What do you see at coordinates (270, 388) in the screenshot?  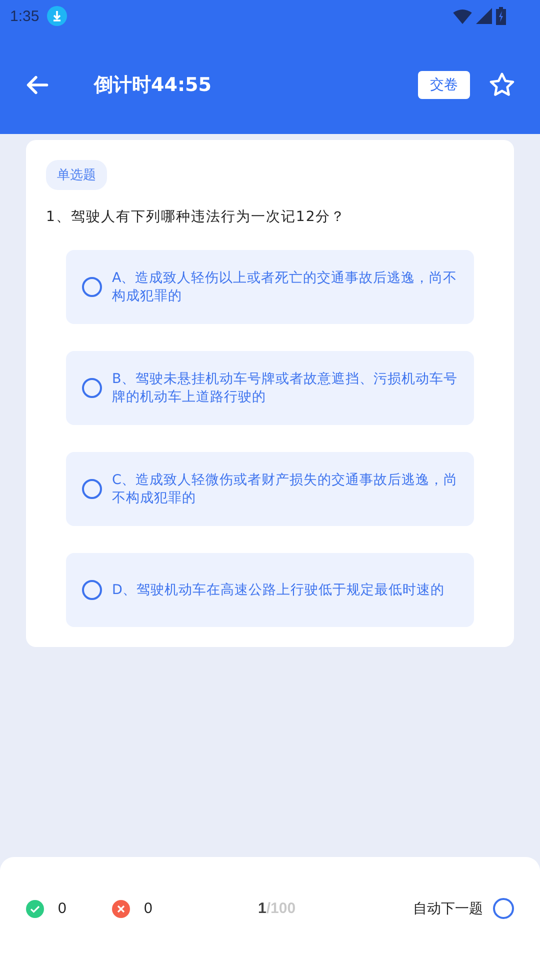 I see `answer-option: B、驾驶未悬挂机动车号牌或者故意遮挡、污损机动车号牌的机动车上道路行驶的` at bounding box center [270, 388].